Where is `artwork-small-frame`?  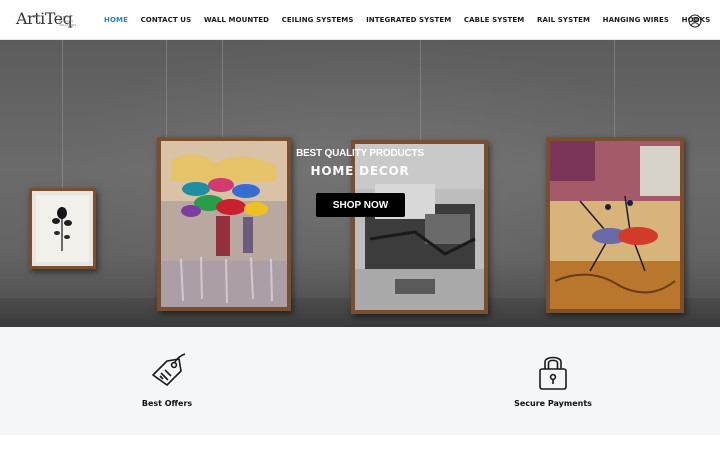 artwork-small-frame is located at coordinates (62, 228).